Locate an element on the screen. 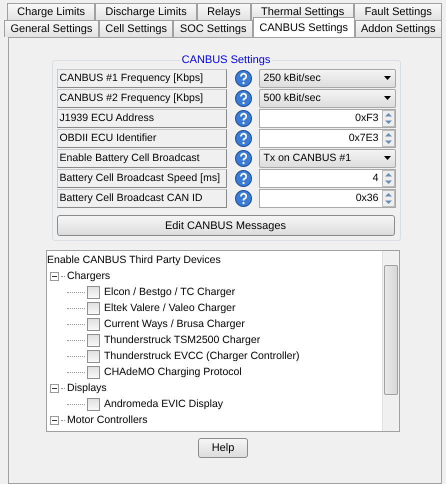 Image resolution: width=446 pixels, height=484 pixels. tab: General Settings is located at coordinates (51, 28).